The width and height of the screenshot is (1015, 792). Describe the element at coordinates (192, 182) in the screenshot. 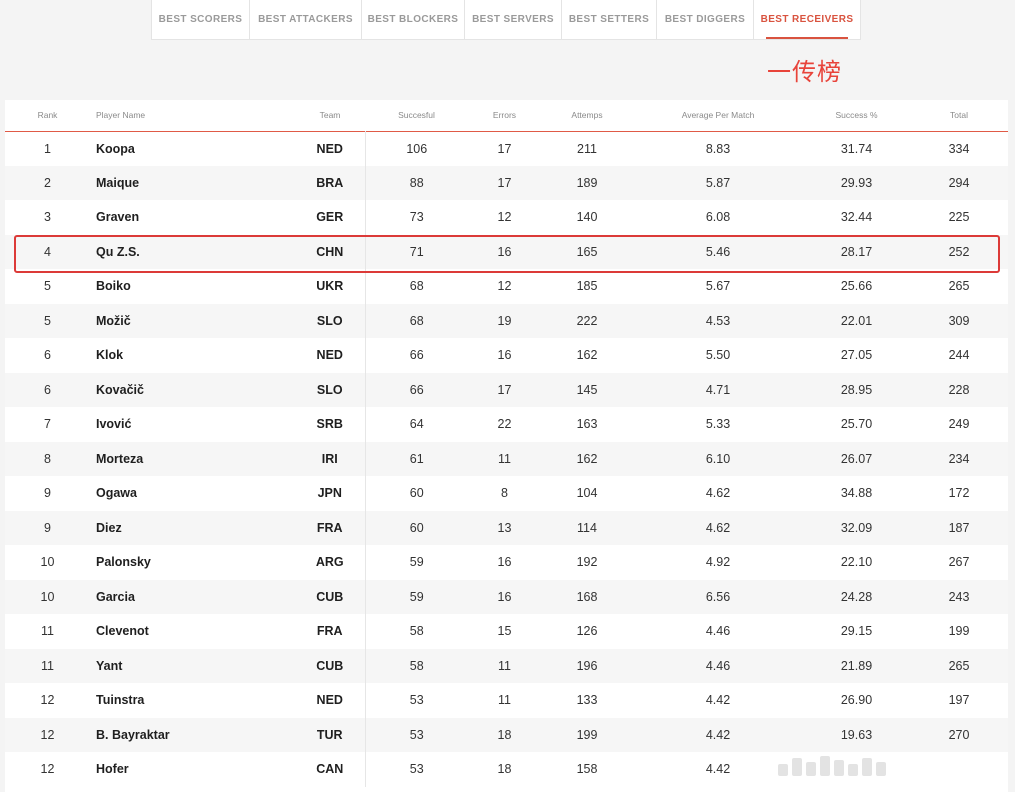

I see `cell-player-name: Maique` at that location.